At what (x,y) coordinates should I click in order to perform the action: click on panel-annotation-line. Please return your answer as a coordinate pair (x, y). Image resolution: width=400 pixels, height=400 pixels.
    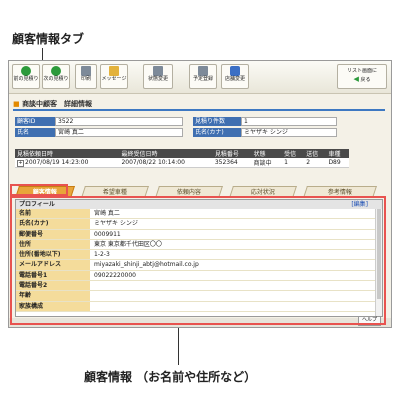
    Looking at the image, I should click on (178, 345).